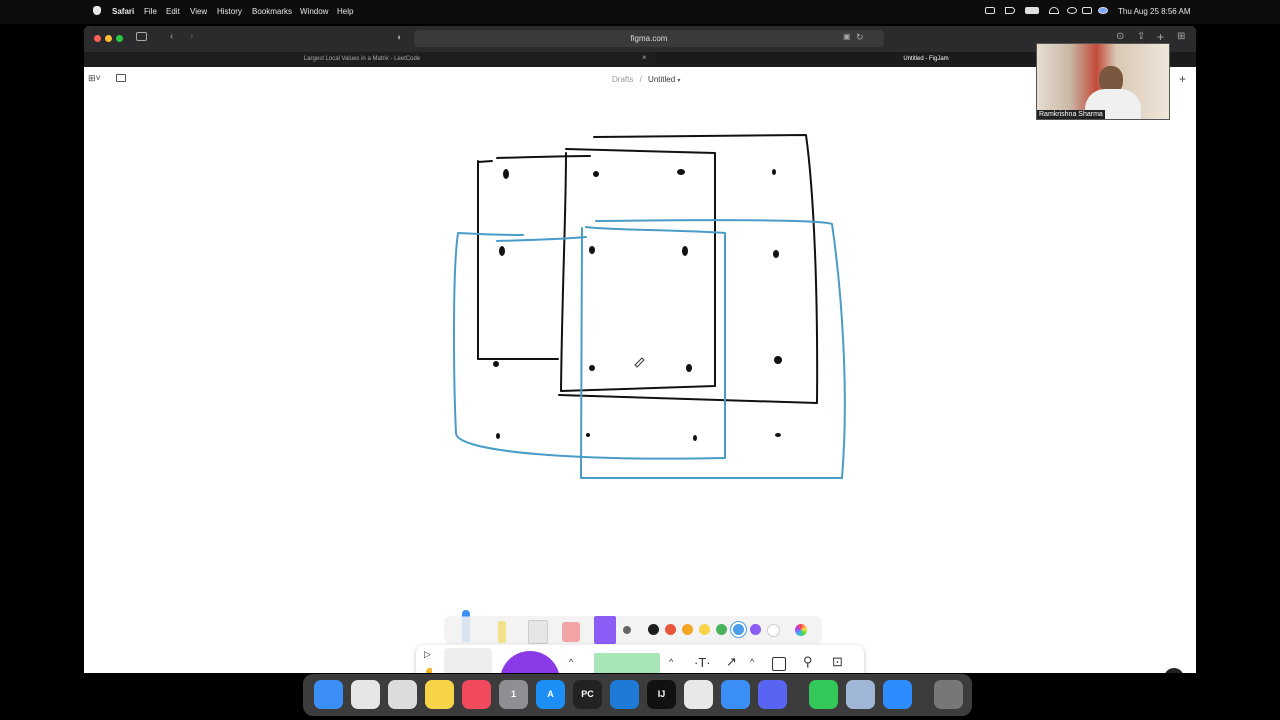 This screenshot has width=1280, height=720. I want to click on notes-icon, so click(439, 694).